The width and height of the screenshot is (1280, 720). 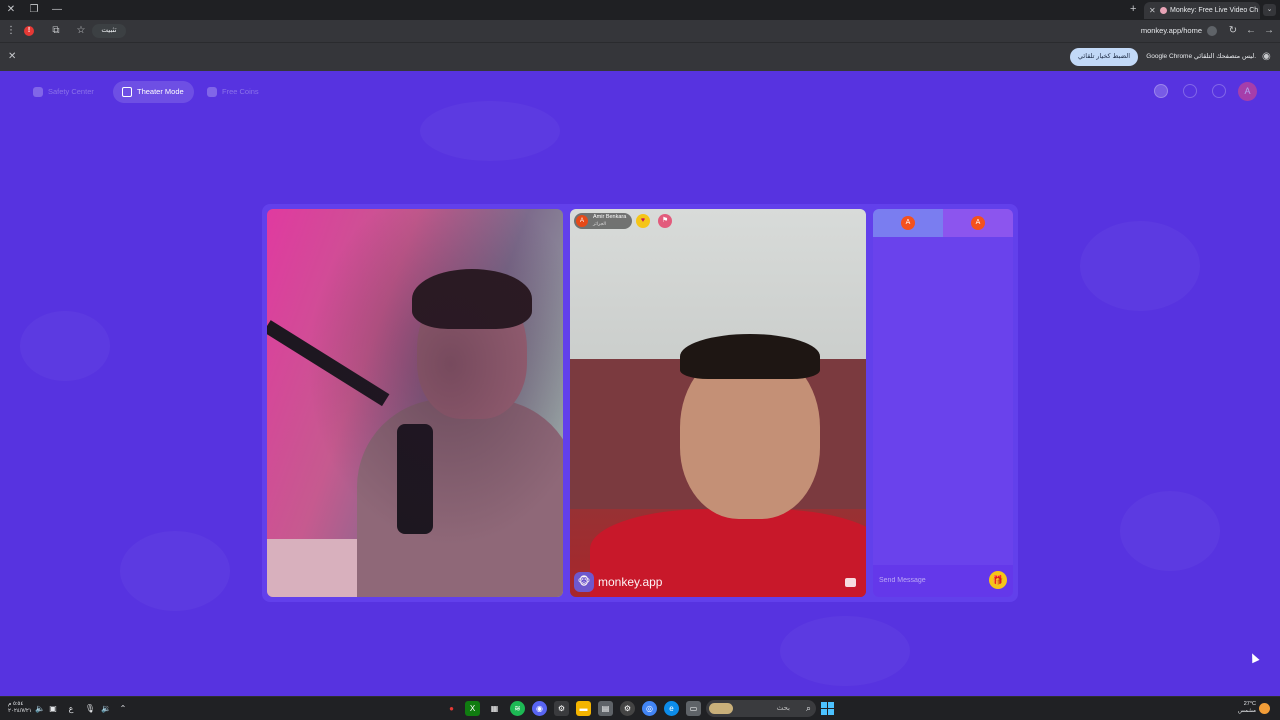 I want to click on back-icon: →, so click(x=1269, y=31).